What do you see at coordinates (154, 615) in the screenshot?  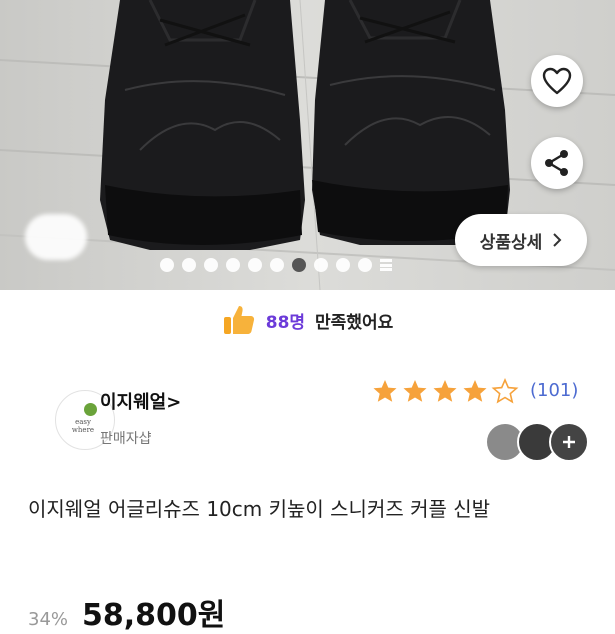 I see `product-price: 58,800원` at bounding box center [154, 615].